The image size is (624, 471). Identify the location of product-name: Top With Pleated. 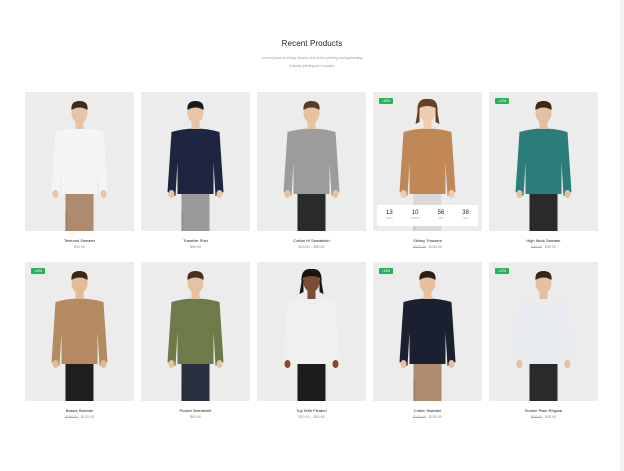
(311, 410).